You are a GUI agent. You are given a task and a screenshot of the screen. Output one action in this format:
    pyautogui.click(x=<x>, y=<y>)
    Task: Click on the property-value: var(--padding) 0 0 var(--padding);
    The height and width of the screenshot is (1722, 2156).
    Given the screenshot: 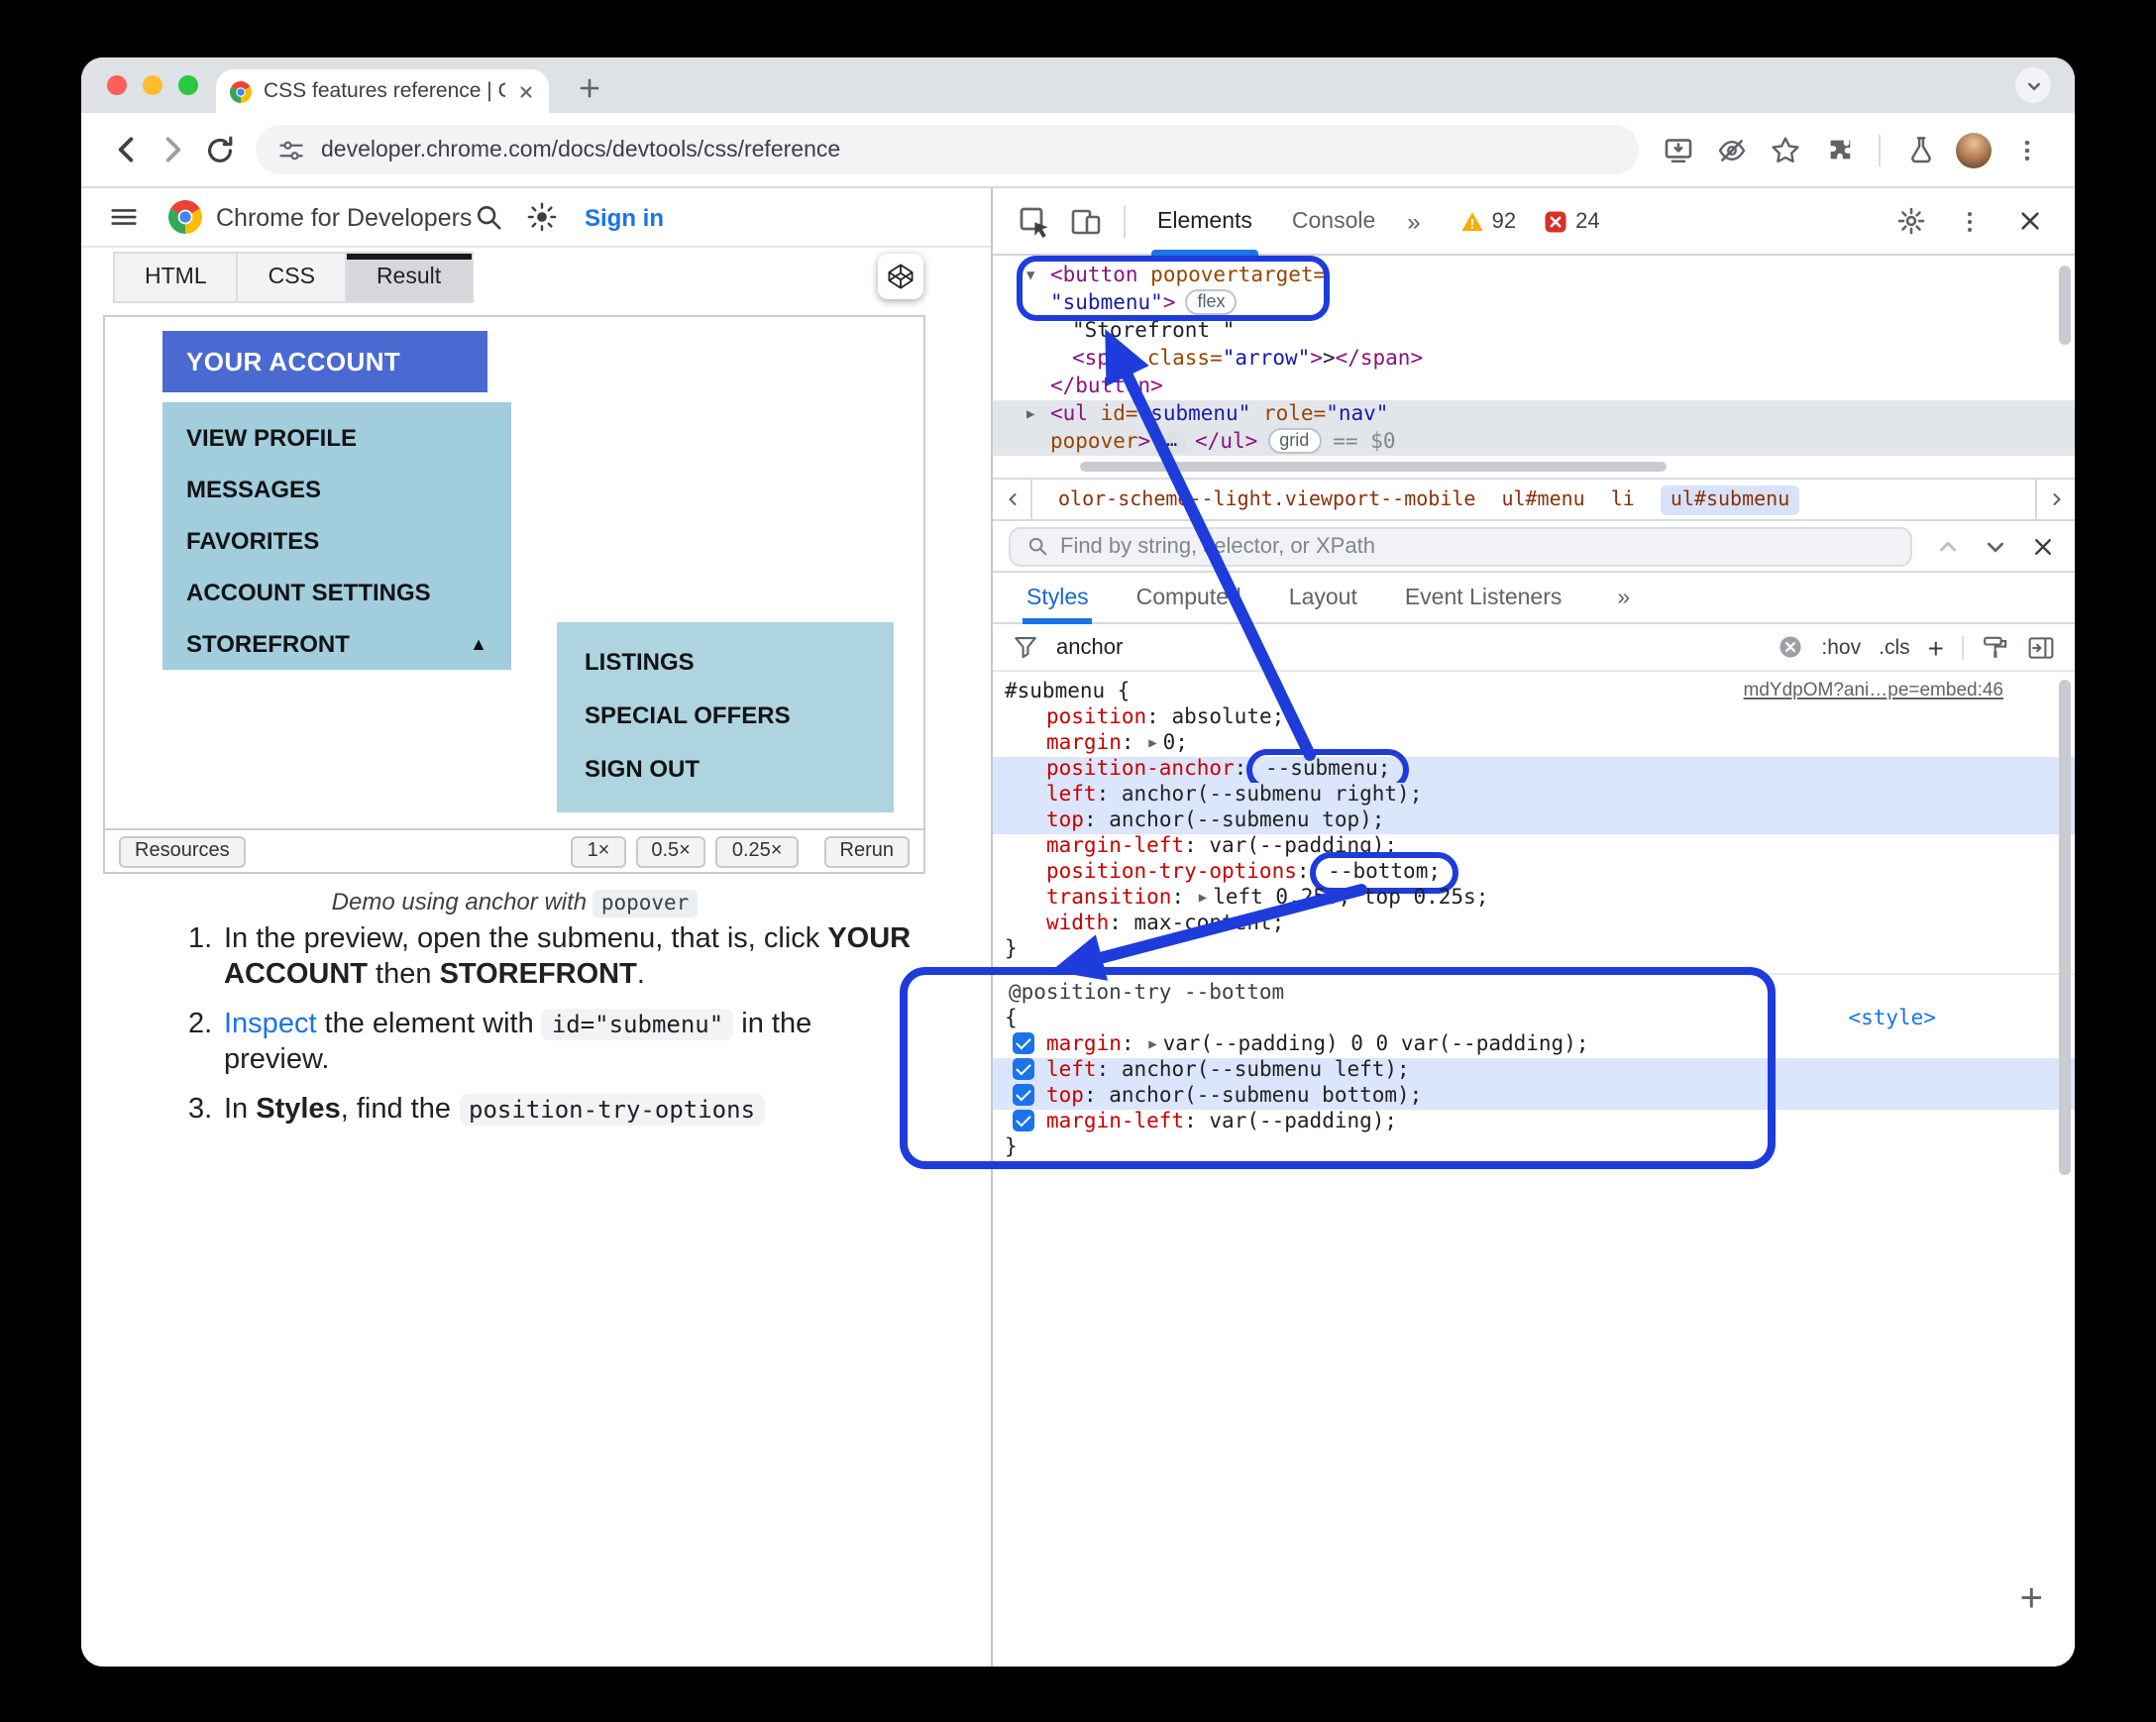 What is the action you would take?
    pyautogui.click(x=1376, y=1044)
    